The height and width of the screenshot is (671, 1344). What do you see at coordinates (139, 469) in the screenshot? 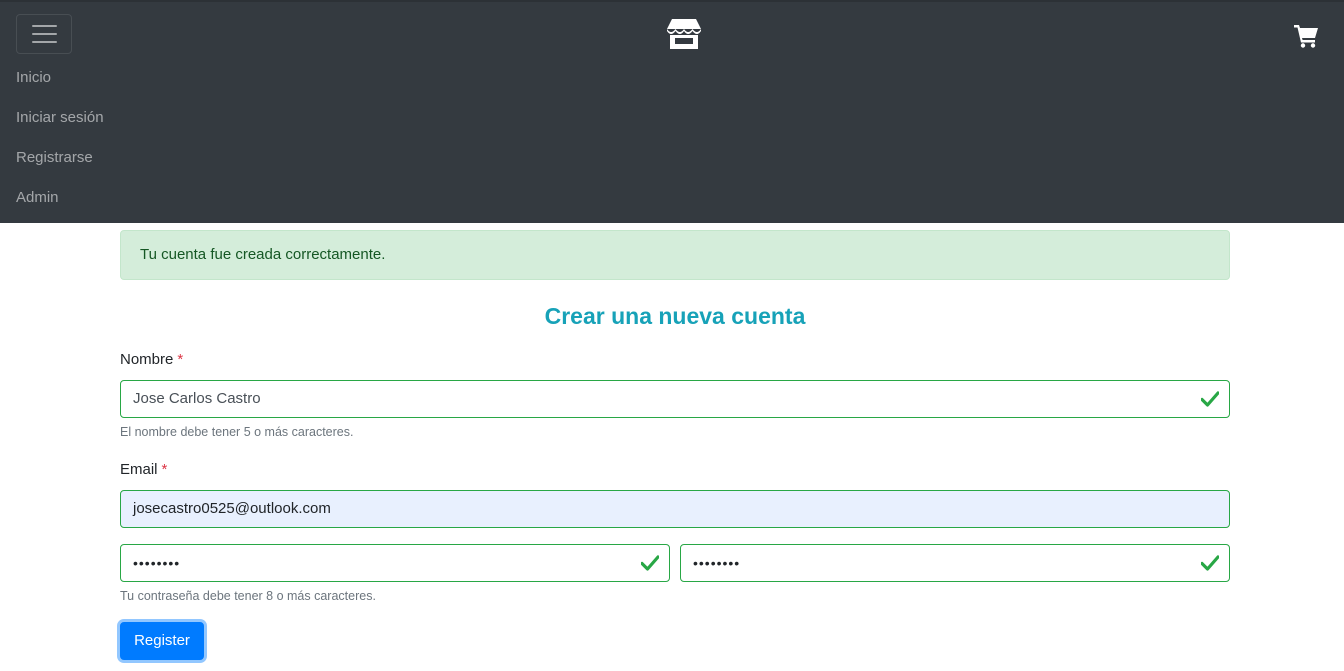
I see `email-label-text: Email` at bounding box center [139, 469].